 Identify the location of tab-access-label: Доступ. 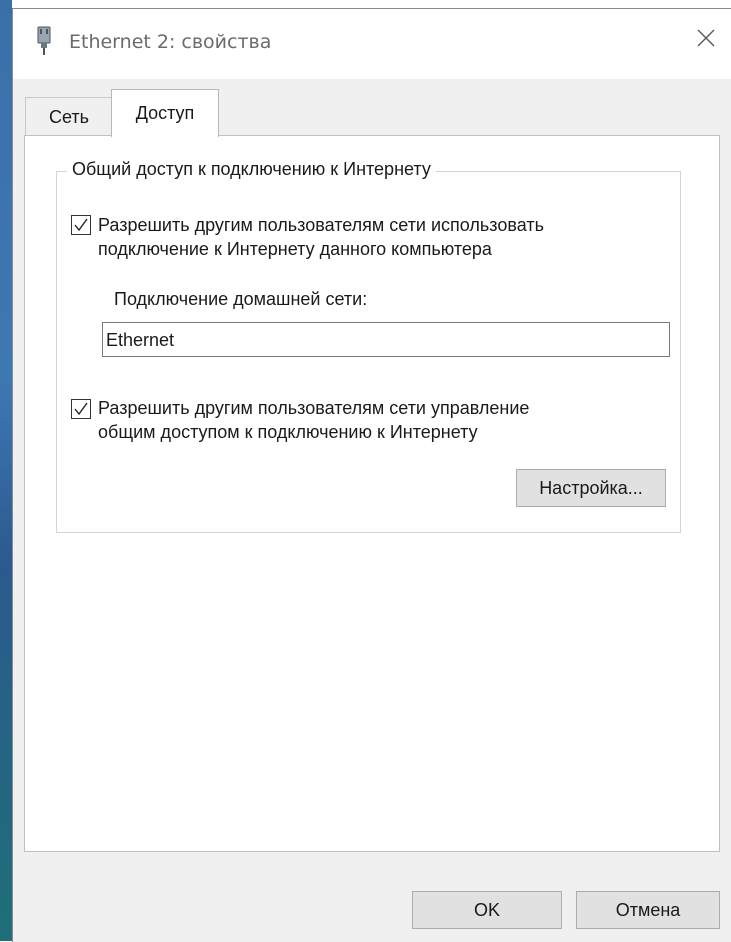
(165, 113).